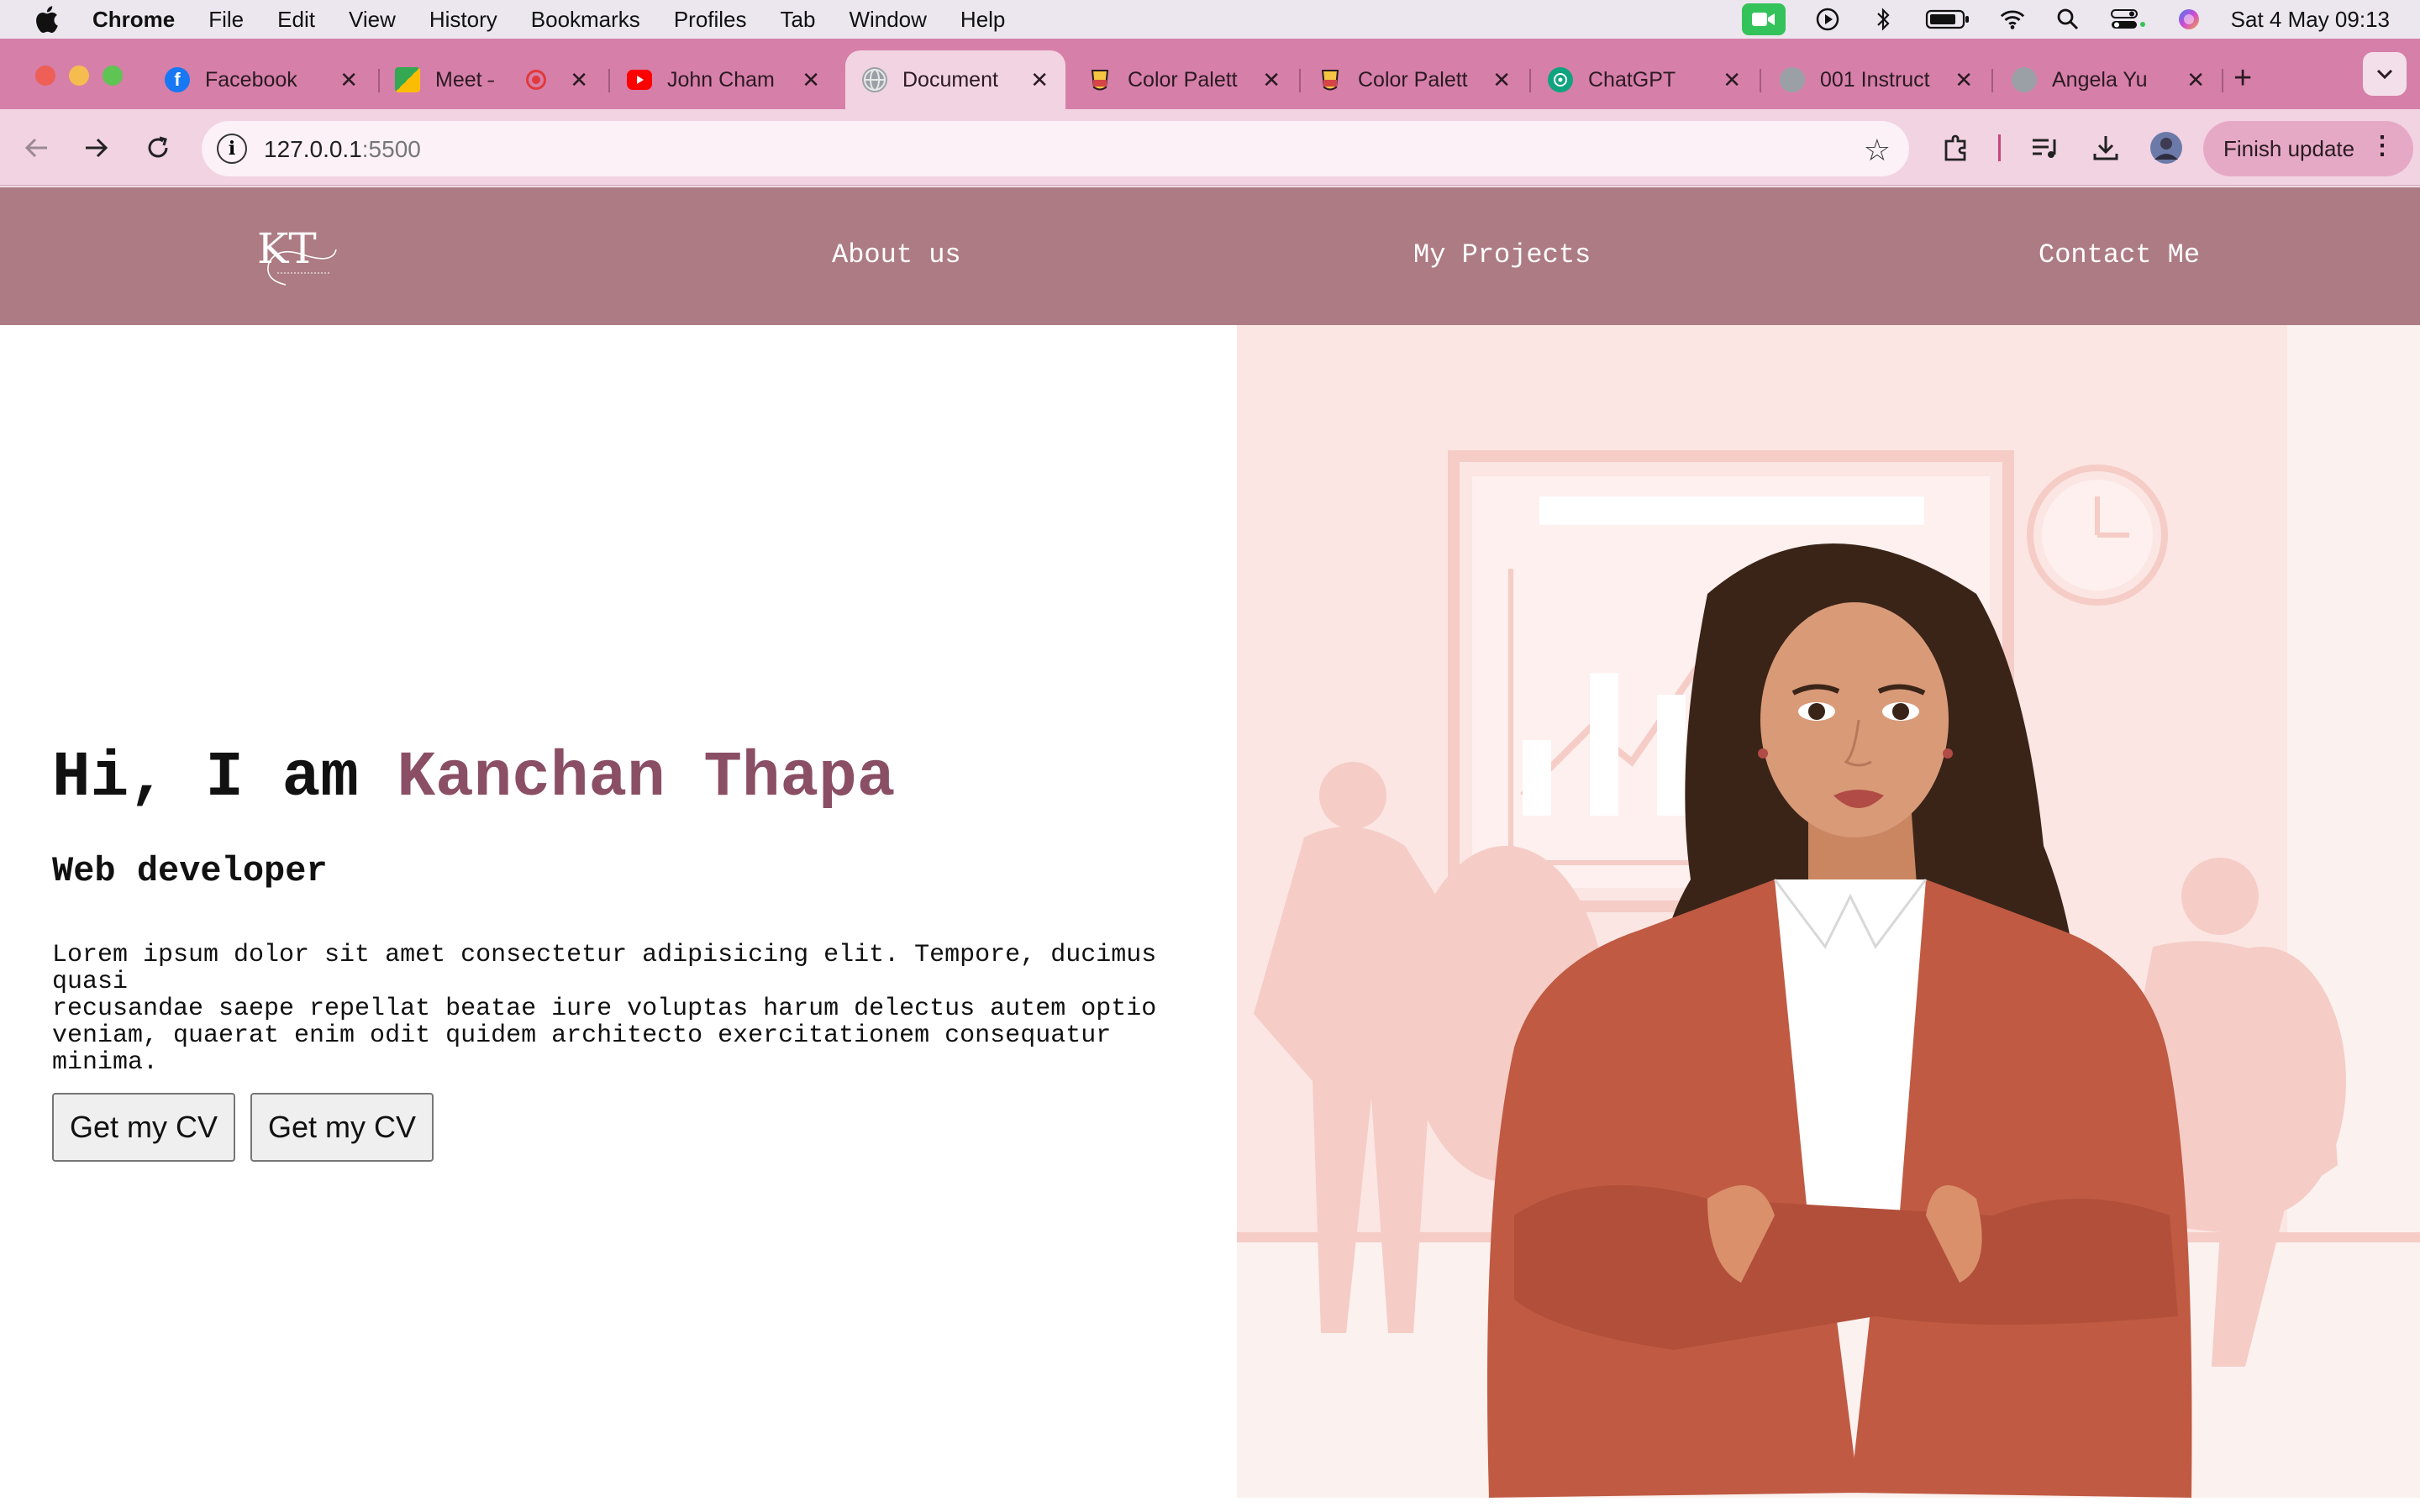  I want to click on tab-facebook: f Facebook ✕, so click(270, 79).